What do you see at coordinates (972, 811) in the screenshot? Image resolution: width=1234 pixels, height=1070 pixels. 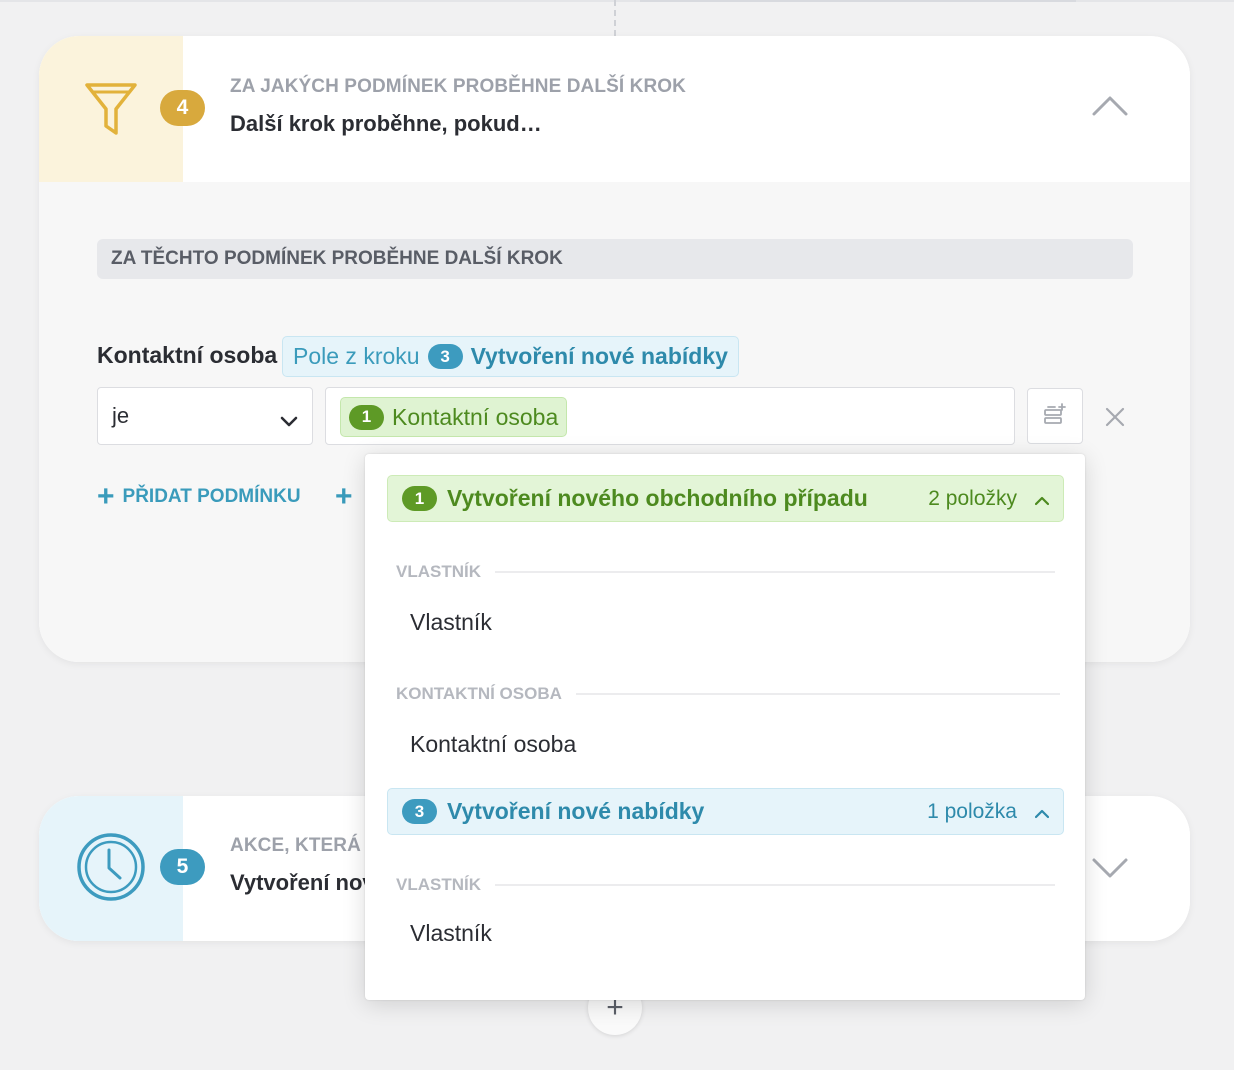 I see `group-2-count: 1 položka` at bounding box center [972, 811].